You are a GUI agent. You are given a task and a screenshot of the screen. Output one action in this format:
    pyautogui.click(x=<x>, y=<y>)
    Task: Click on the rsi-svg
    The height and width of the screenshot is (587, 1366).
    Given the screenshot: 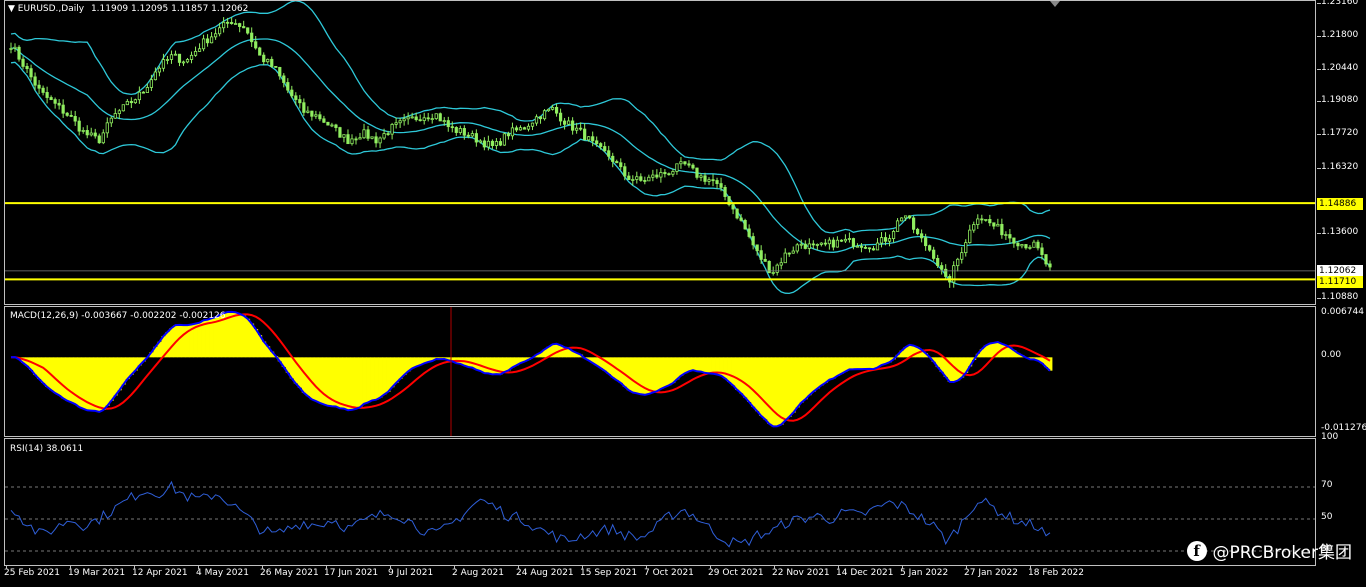 What is the action you would take?
    pyautogui.click(x=660, y=516)
    